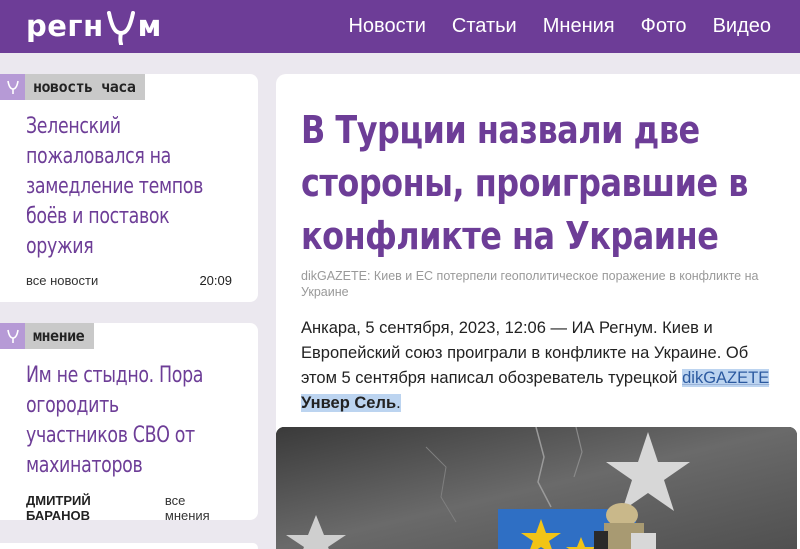 The image size is (800, 549). What do you see at coordinates (114, 186) in the screenshot?
I see `title-line: замедление темпов` at bounding box center [114, 186].